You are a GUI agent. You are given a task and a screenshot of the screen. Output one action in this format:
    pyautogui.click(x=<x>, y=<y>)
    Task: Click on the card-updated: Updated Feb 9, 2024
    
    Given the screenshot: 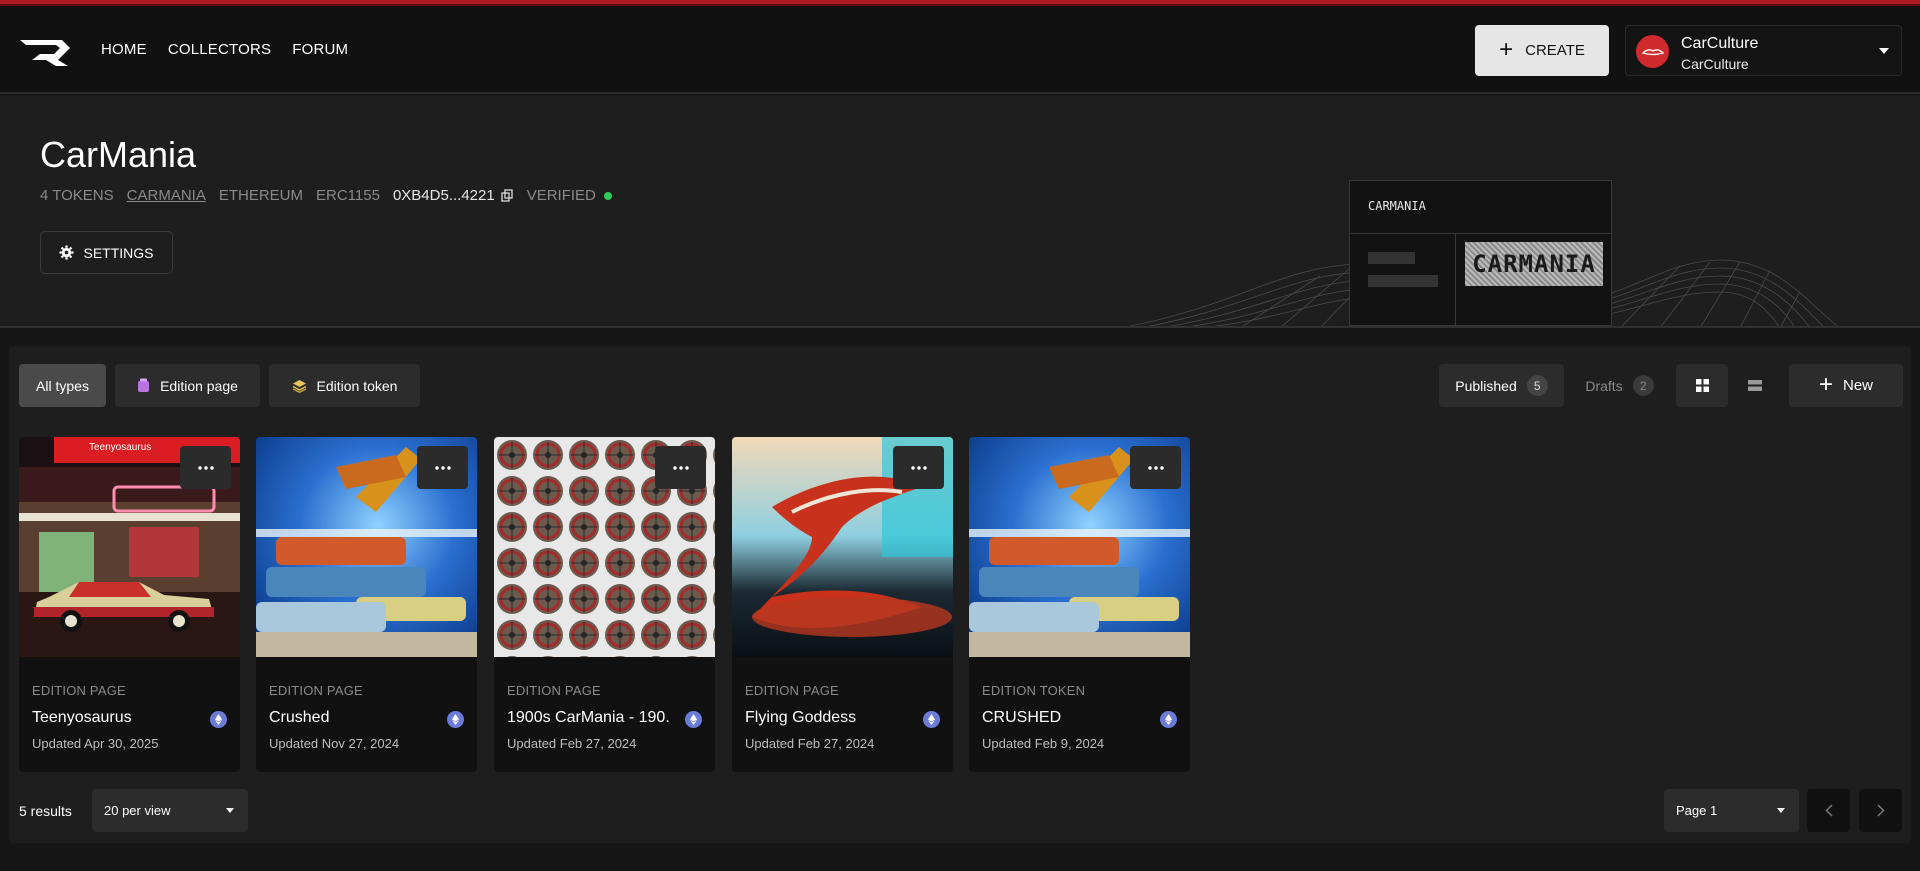 What is the action you would take?
    pyautogui.click(x=1043, y=743)
    